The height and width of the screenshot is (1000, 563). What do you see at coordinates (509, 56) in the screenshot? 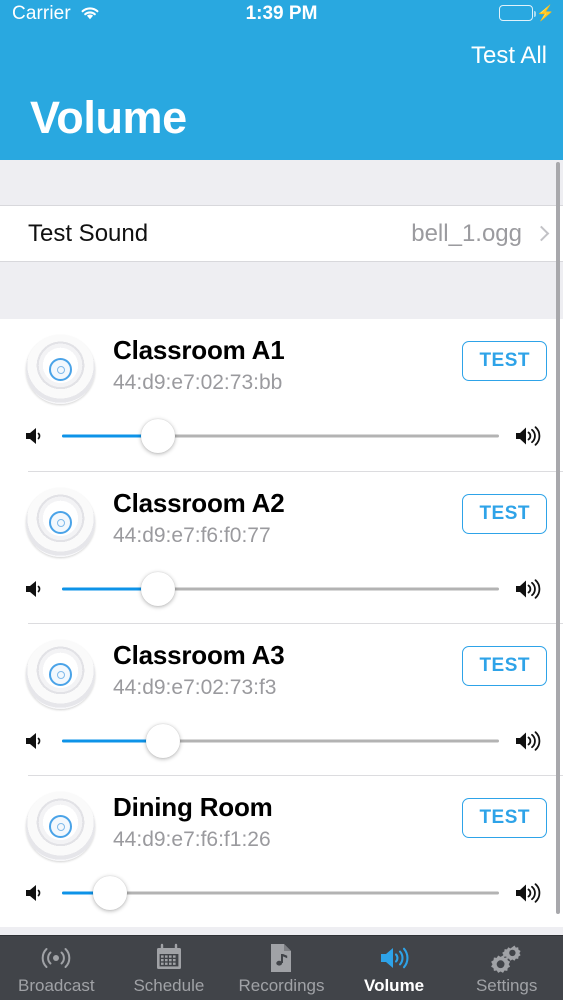
I see `test-all-button: Test All` at bounding box center [509, 56].